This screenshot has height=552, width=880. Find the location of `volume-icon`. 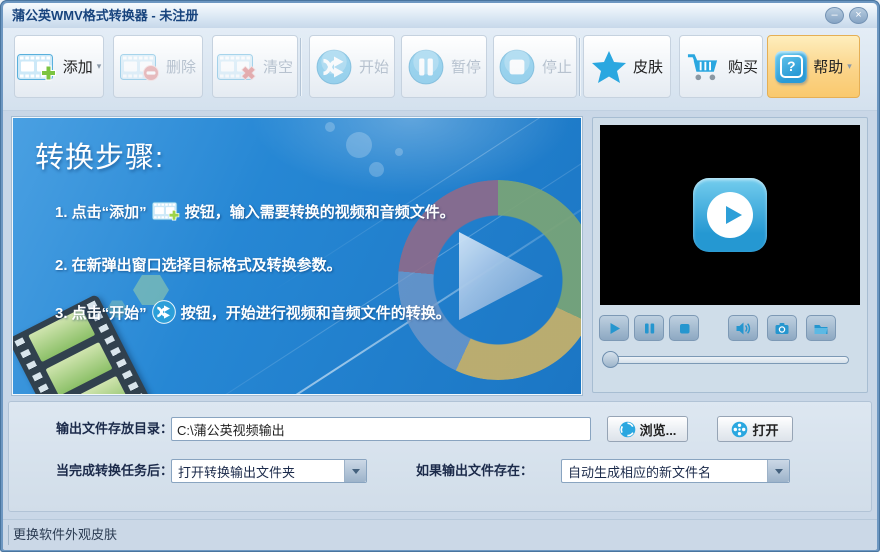

volume-icon is located at coordinates (743, 328).